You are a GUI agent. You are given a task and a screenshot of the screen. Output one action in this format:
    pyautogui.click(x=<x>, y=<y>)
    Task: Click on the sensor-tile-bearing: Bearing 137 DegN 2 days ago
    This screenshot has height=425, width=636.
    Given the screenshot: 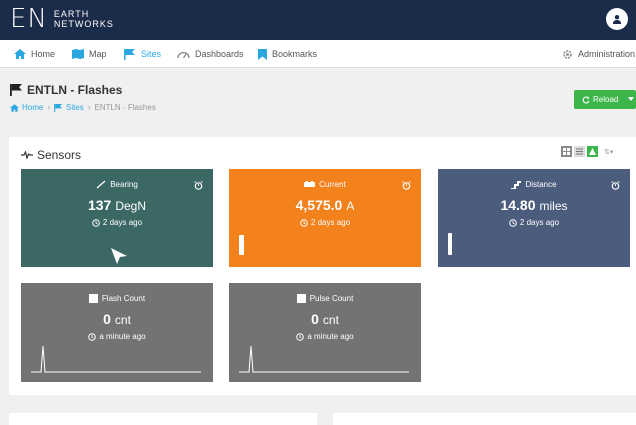 What is the action you would take?
    pyautogui.click(x=117, y=218)
    